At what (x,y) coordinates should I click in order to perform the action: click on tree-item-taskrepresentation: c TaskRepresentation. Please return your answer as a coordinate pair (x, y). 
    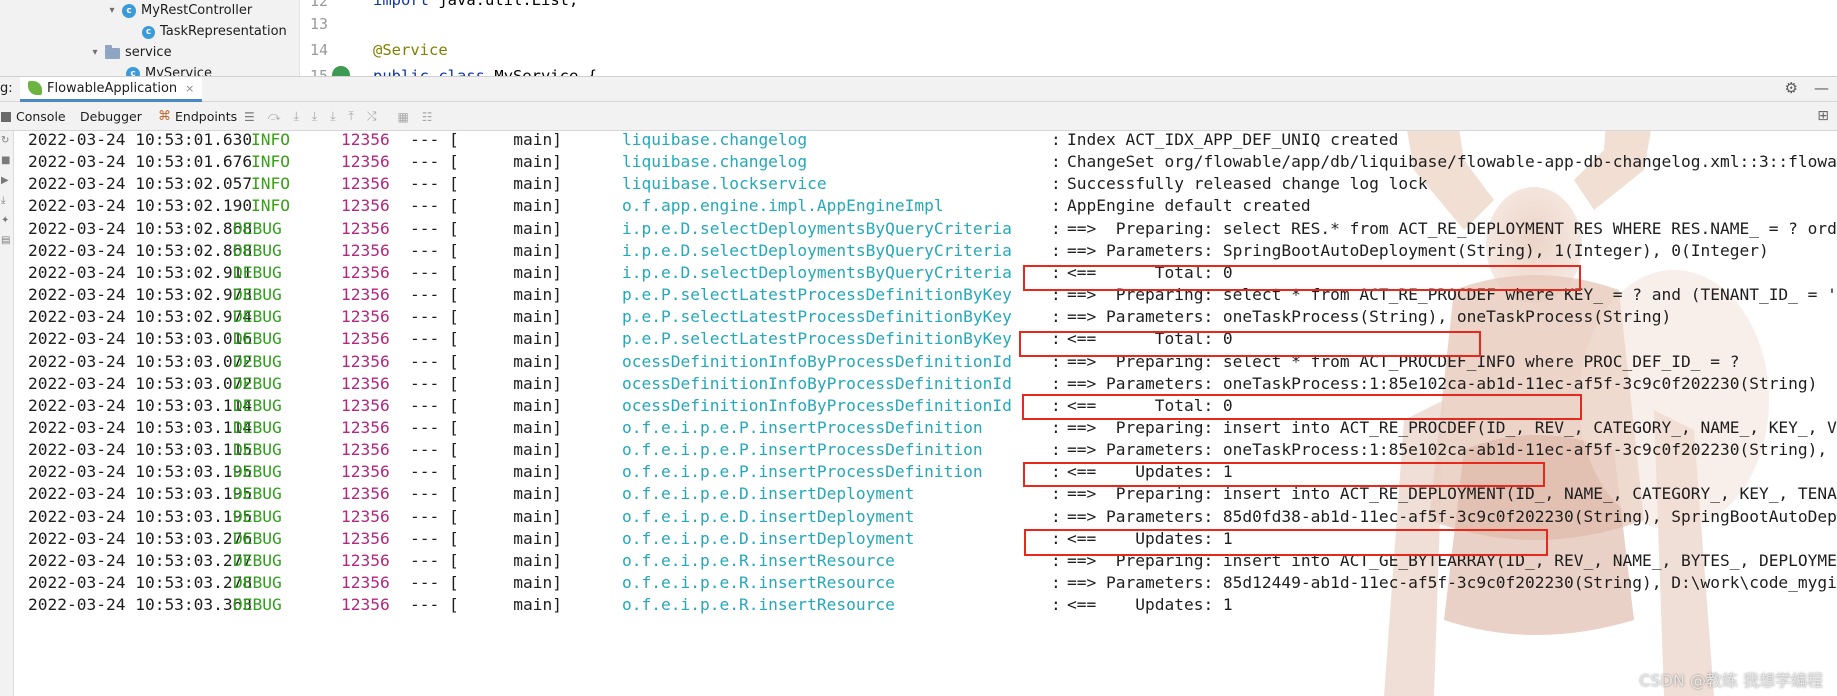
    Looking at the image, I should click on (214, 32).